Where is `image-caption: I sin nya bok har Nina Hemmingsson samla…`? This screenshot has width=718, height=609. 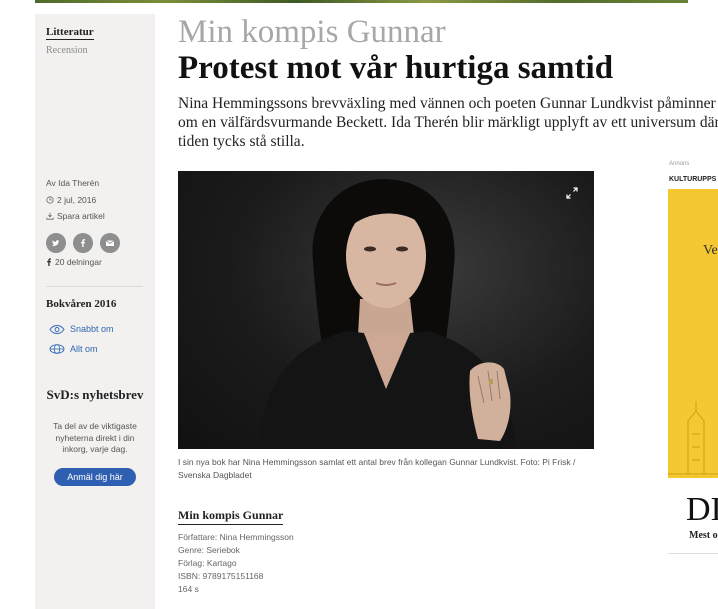
image-caption: I sin nya bok har Nina Hemmingsson samla… is located at coordinates (377, 468).